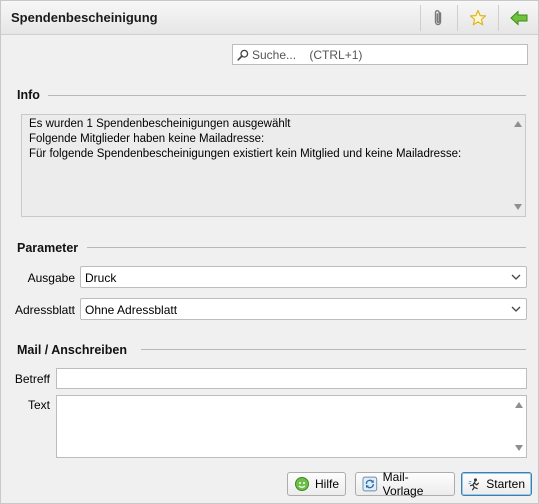 Image resolution: width=539 pixels, height=504 pixels. I want to click on mail-template-button-label: Mail-Vorlage, so click(403, 484).